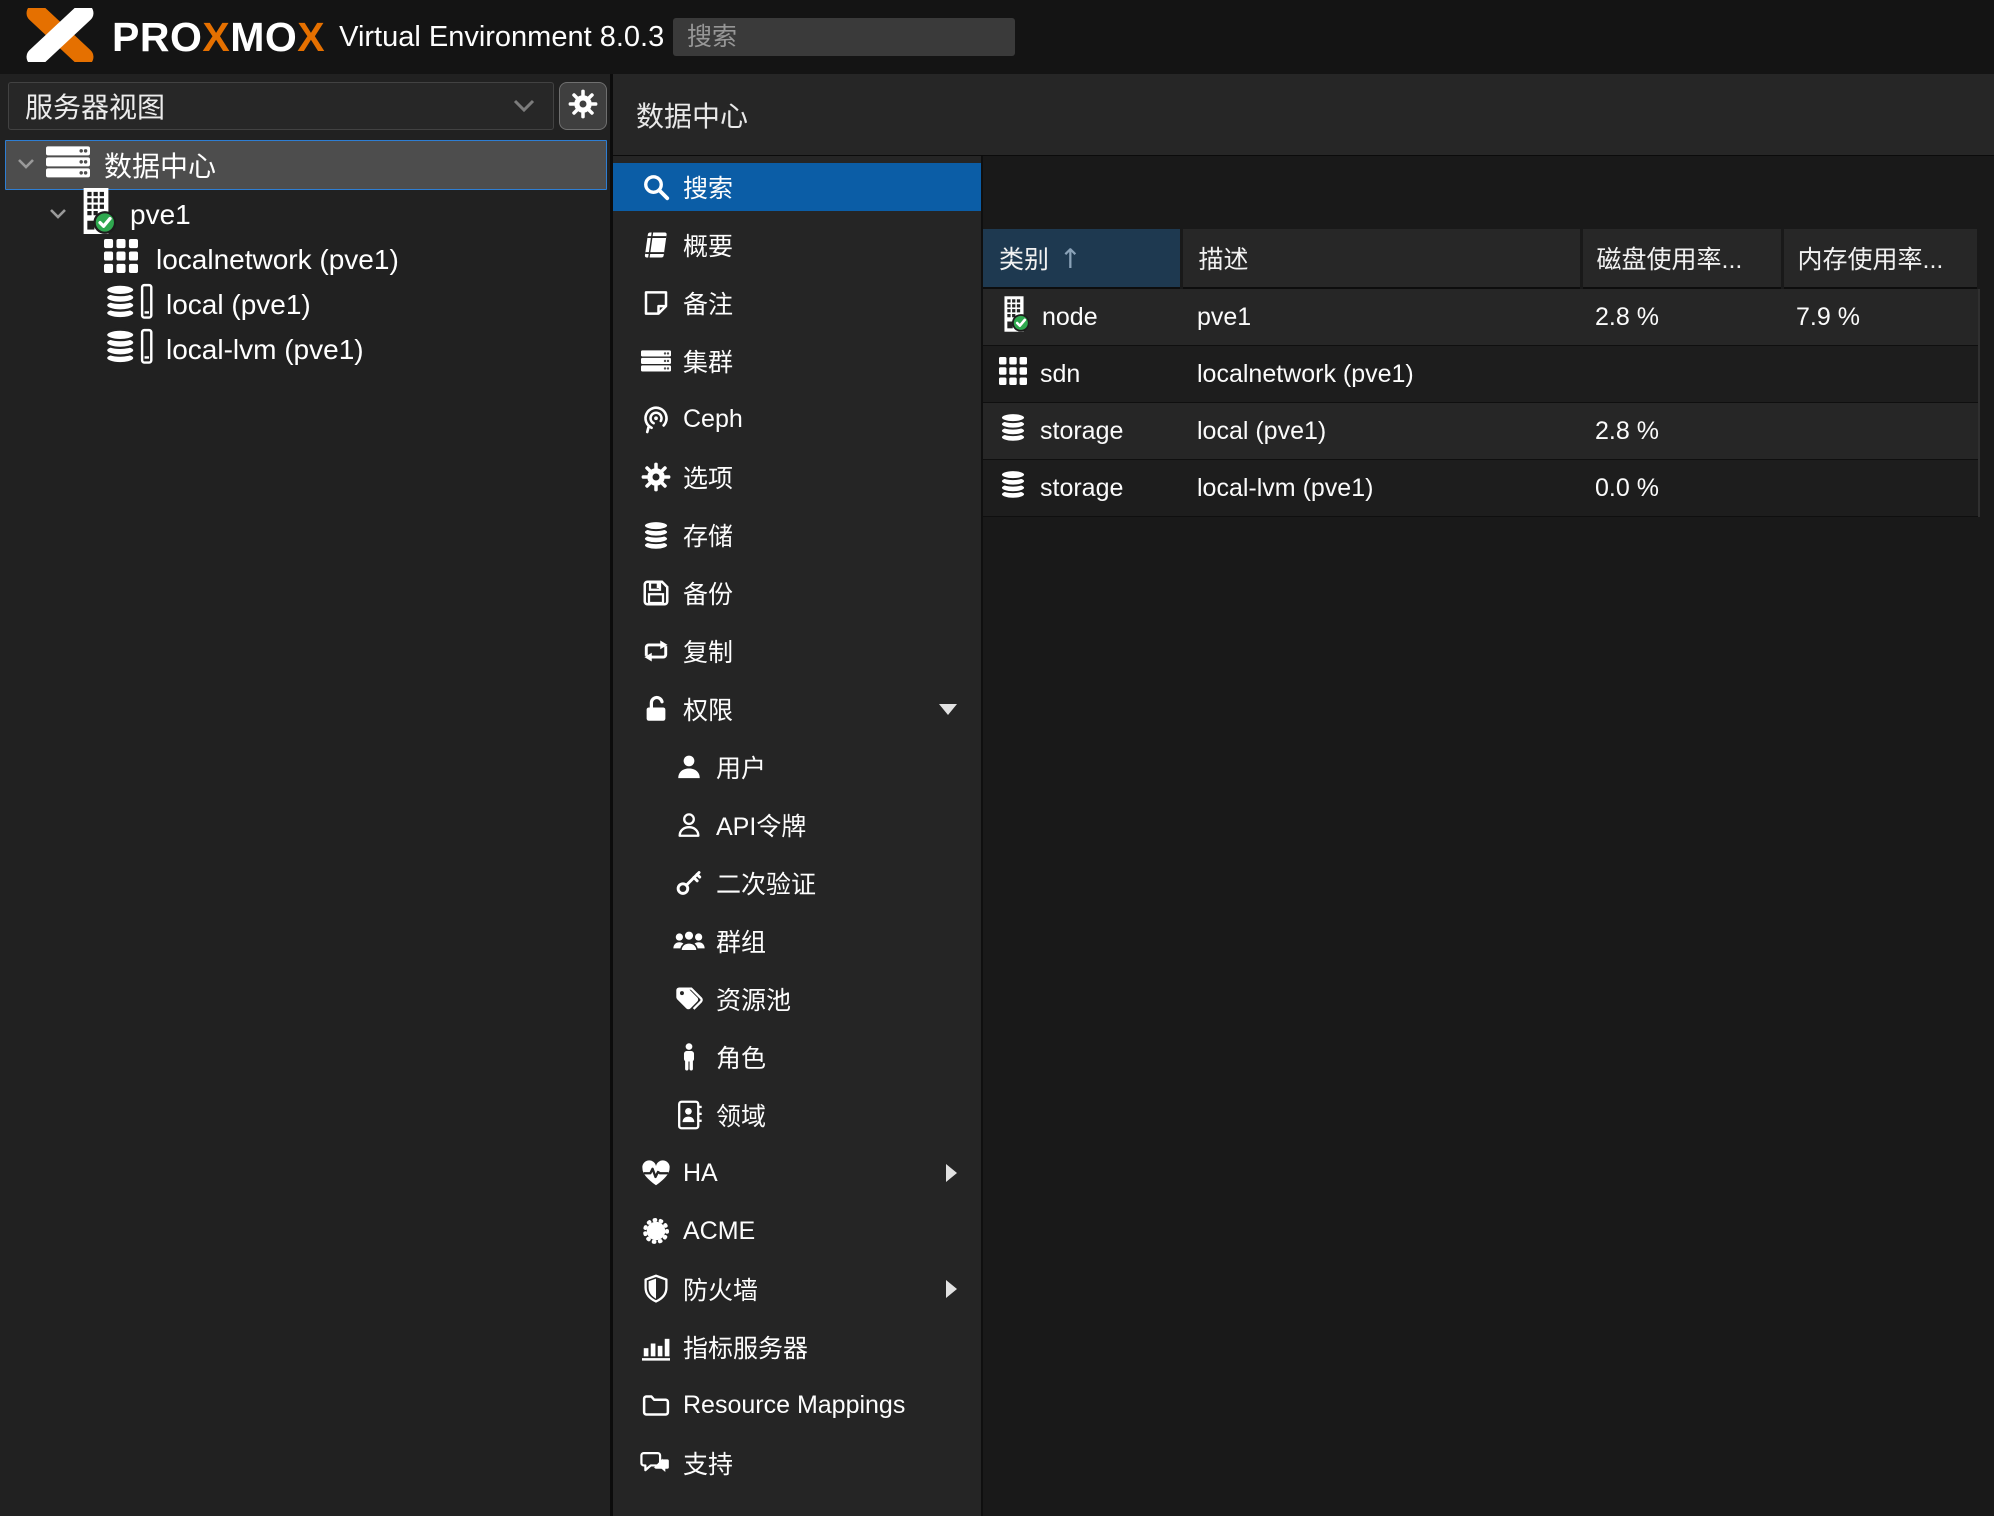 The width and height of the screenshot is (1994, 1516). What do you see at coordinates (689, 1115) in the screenshot?
I see `address-book-icon` at bounding box center [689, 1115].